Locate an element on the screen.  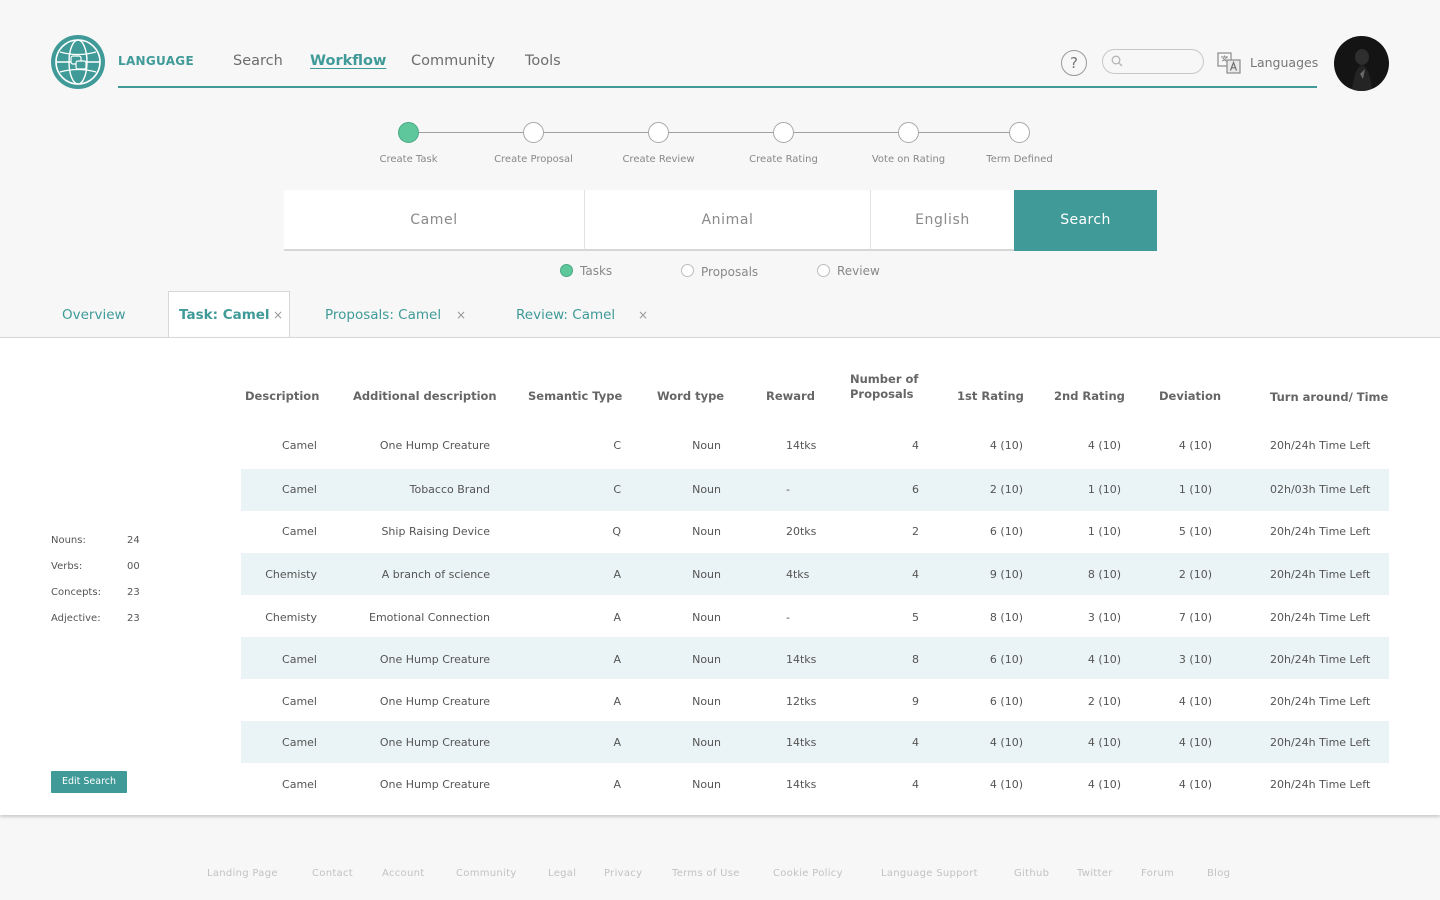
col-header-proposals-line1: Number of is located at coordinates (884, 379).